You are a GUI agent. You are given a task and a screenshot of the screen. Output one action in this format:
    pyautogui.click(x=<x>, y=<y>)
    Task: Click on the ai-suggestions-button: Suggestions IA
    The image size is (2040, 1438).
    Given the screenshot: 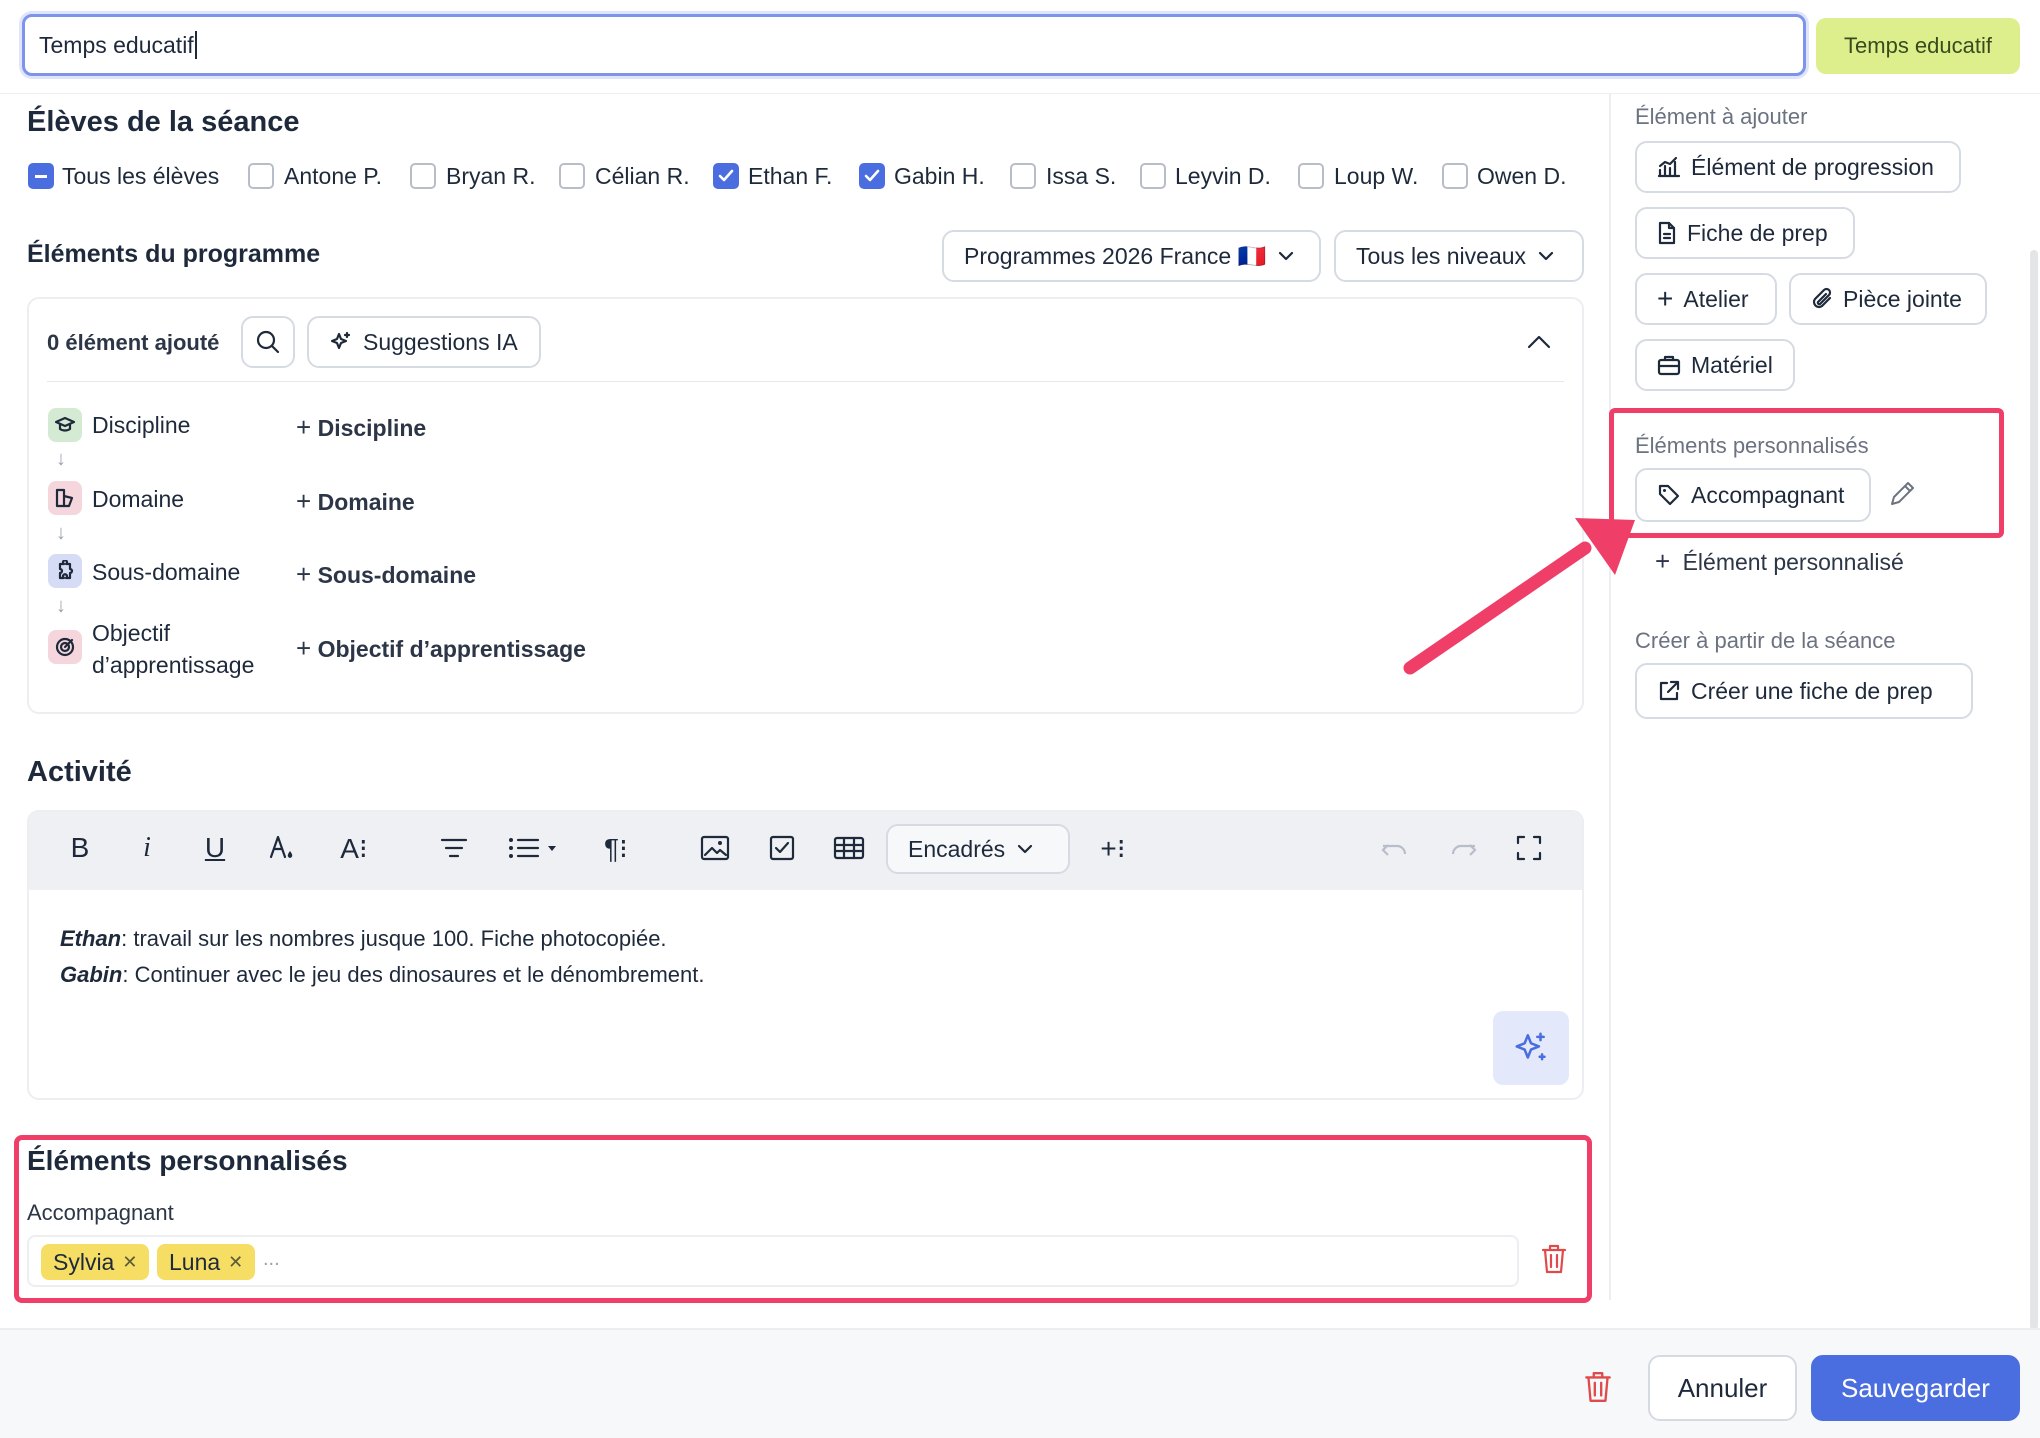 What is the action you would take?
    pyautogui.click(x=424, y=342)
    